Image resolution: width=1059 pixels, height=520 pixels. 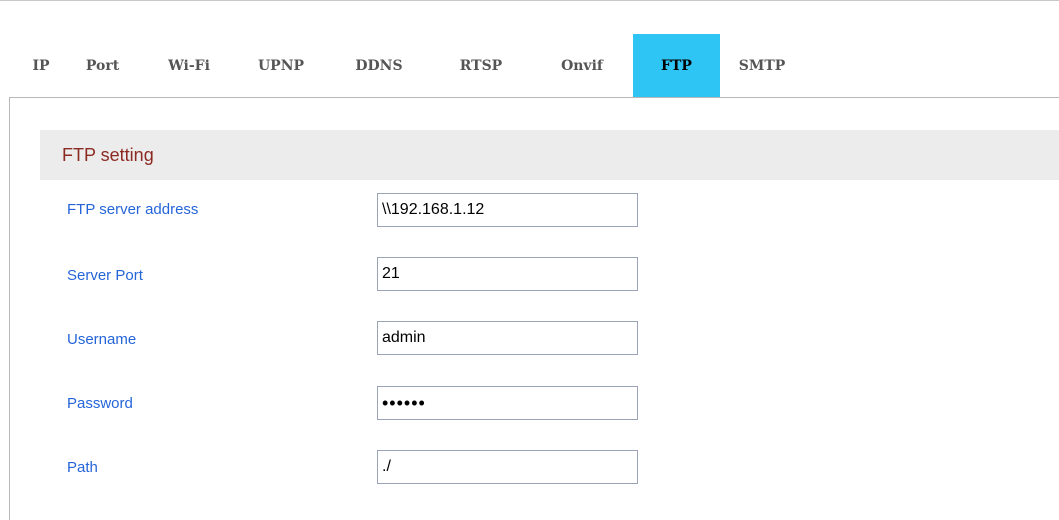 I want to click on tab-ftp: FTP, so click(x=676, y=65).